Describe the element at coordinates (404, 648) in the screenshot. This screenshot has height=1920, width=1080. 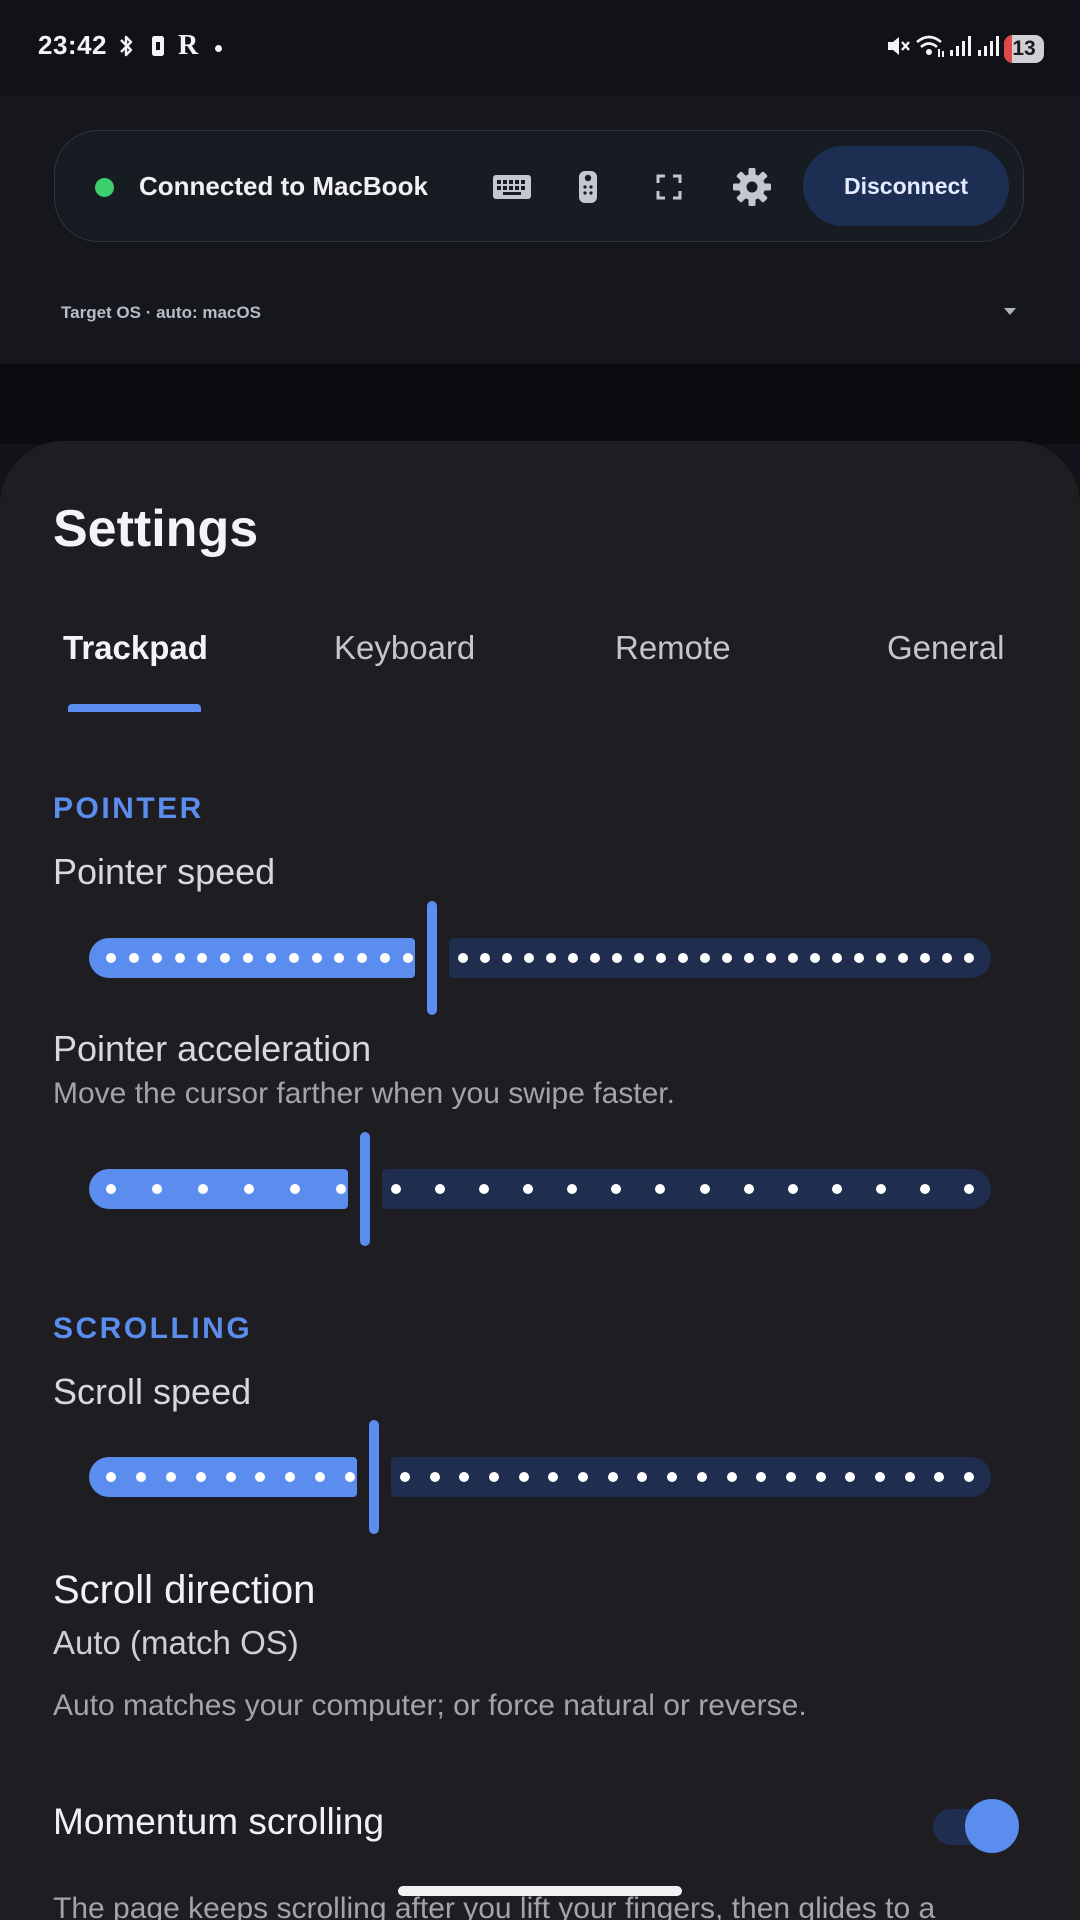
I see `tab-keyboard: Keyboard` at that location.